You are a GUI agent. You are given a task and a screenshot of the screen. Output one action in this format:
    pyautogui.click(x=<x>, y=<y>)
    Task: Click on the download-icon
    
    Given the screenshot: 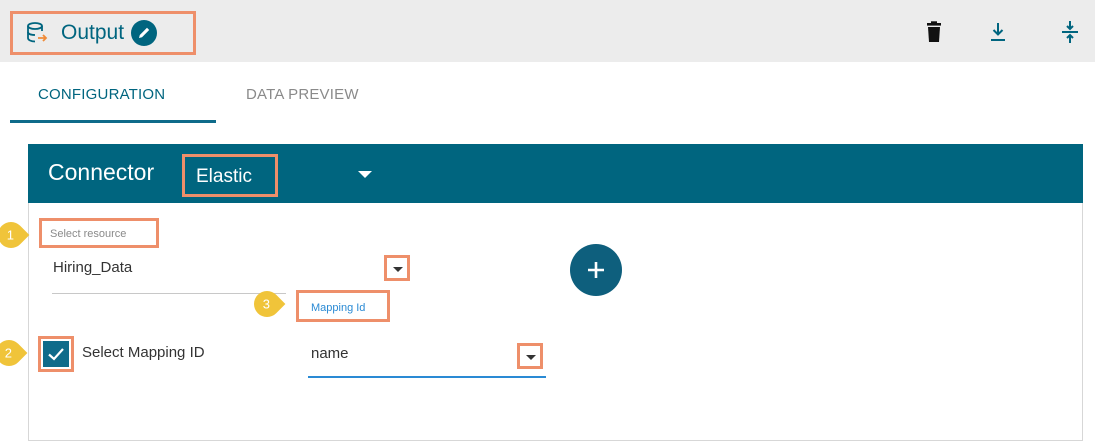 What is the action you would take?
    pyautogui.click(x=998, y=32)
    